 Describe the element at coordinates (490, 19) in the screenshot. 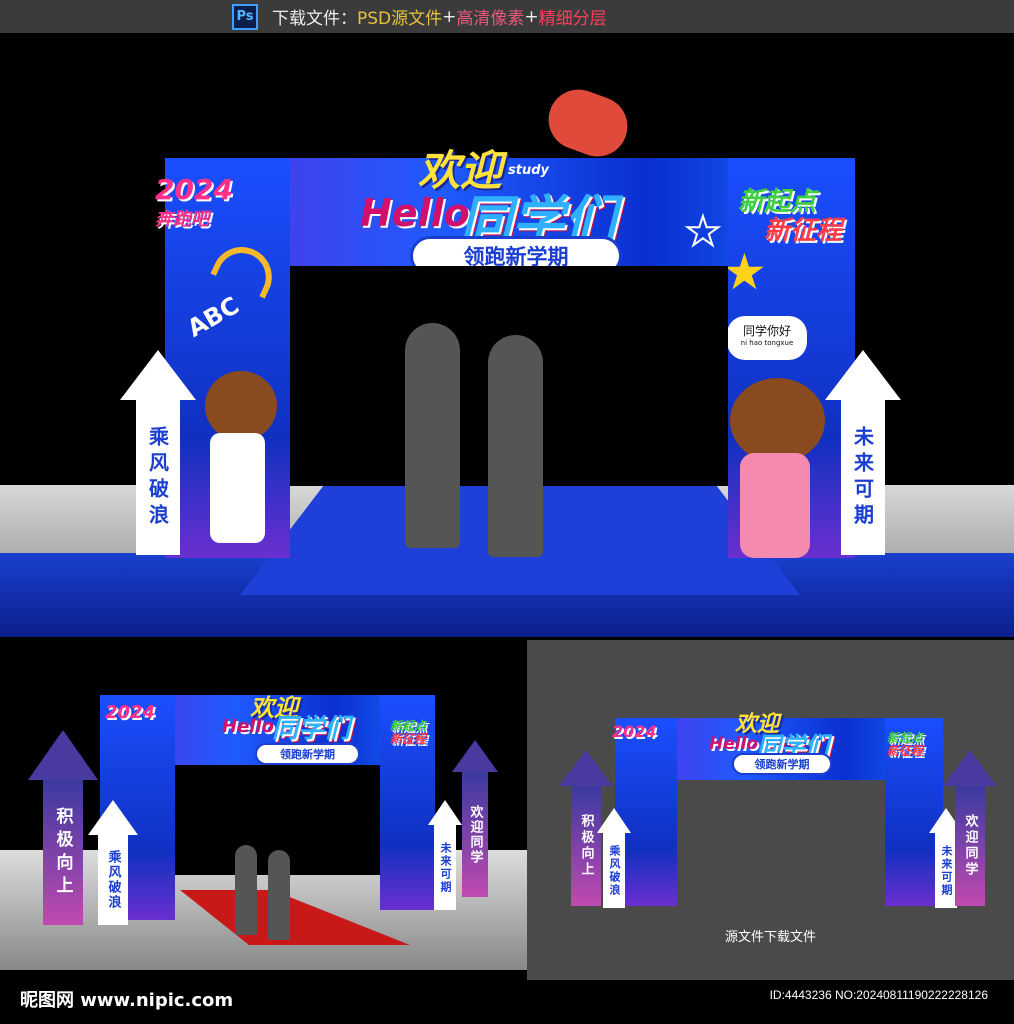

I see `hd-label: 高清像素` at that location.